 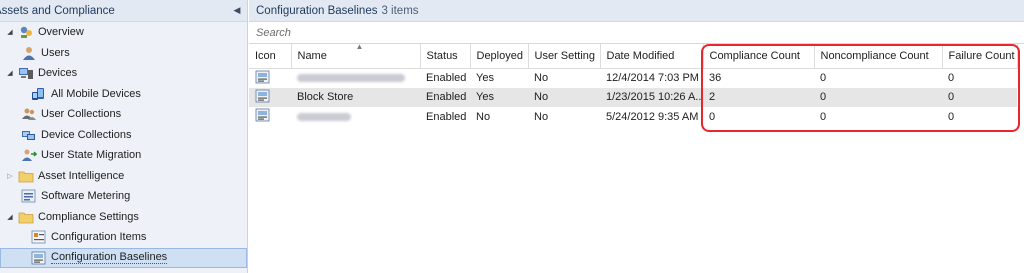 What do you see at coordinates (26, 73) in the screenshot?
I see `devices-icon` at bounding box center [26, 73].